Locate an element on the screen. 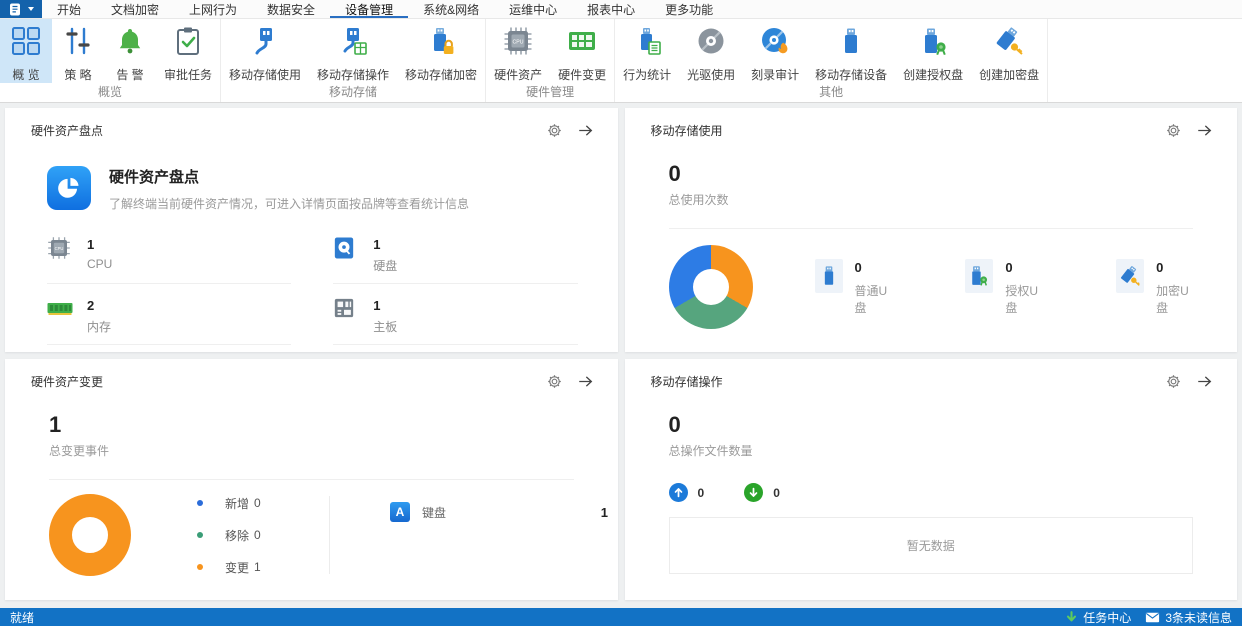 The height and width of the screenshot is (626, 1242). empty-data-placeholder: 暂无数据 is located at coordinates (930, 545).